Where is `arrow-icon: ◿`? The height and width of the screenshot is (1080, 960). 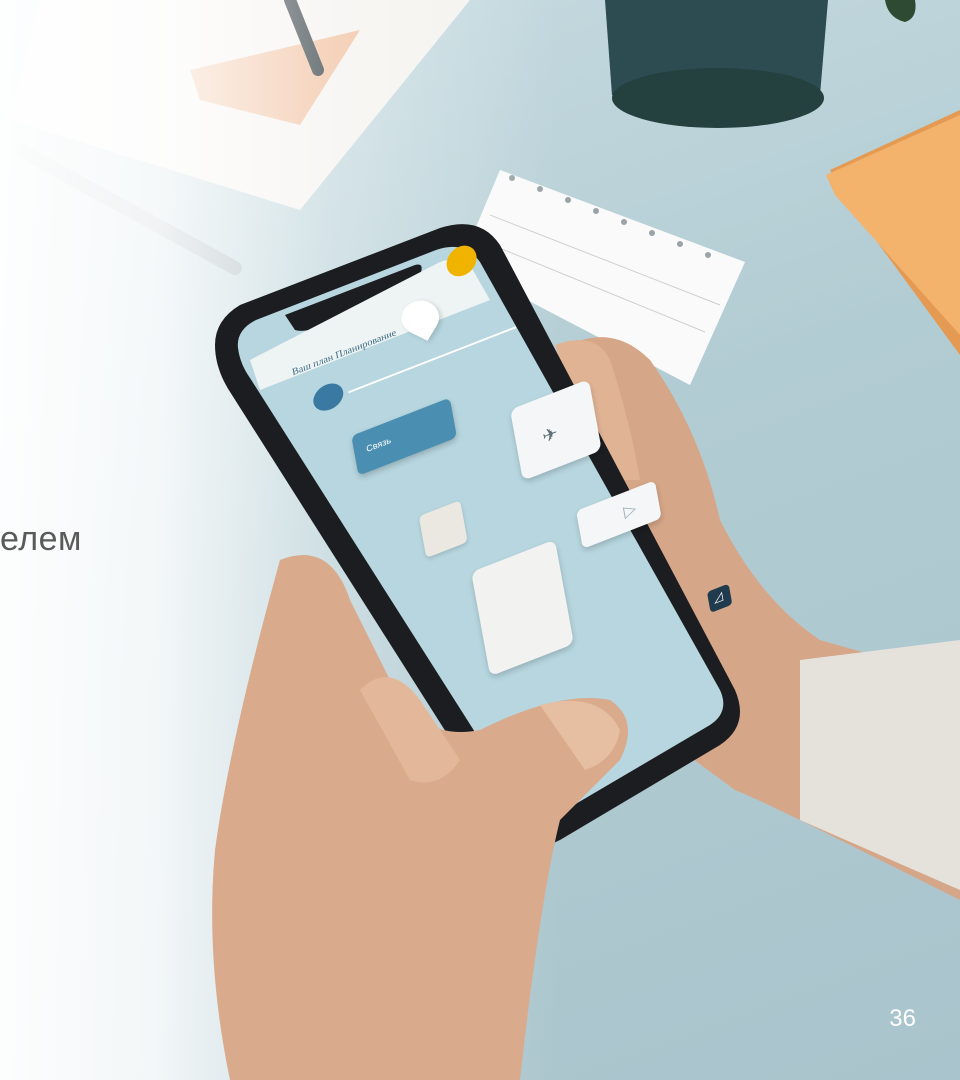
arrow-icon: ◿ is located at coordinates (718, 597).